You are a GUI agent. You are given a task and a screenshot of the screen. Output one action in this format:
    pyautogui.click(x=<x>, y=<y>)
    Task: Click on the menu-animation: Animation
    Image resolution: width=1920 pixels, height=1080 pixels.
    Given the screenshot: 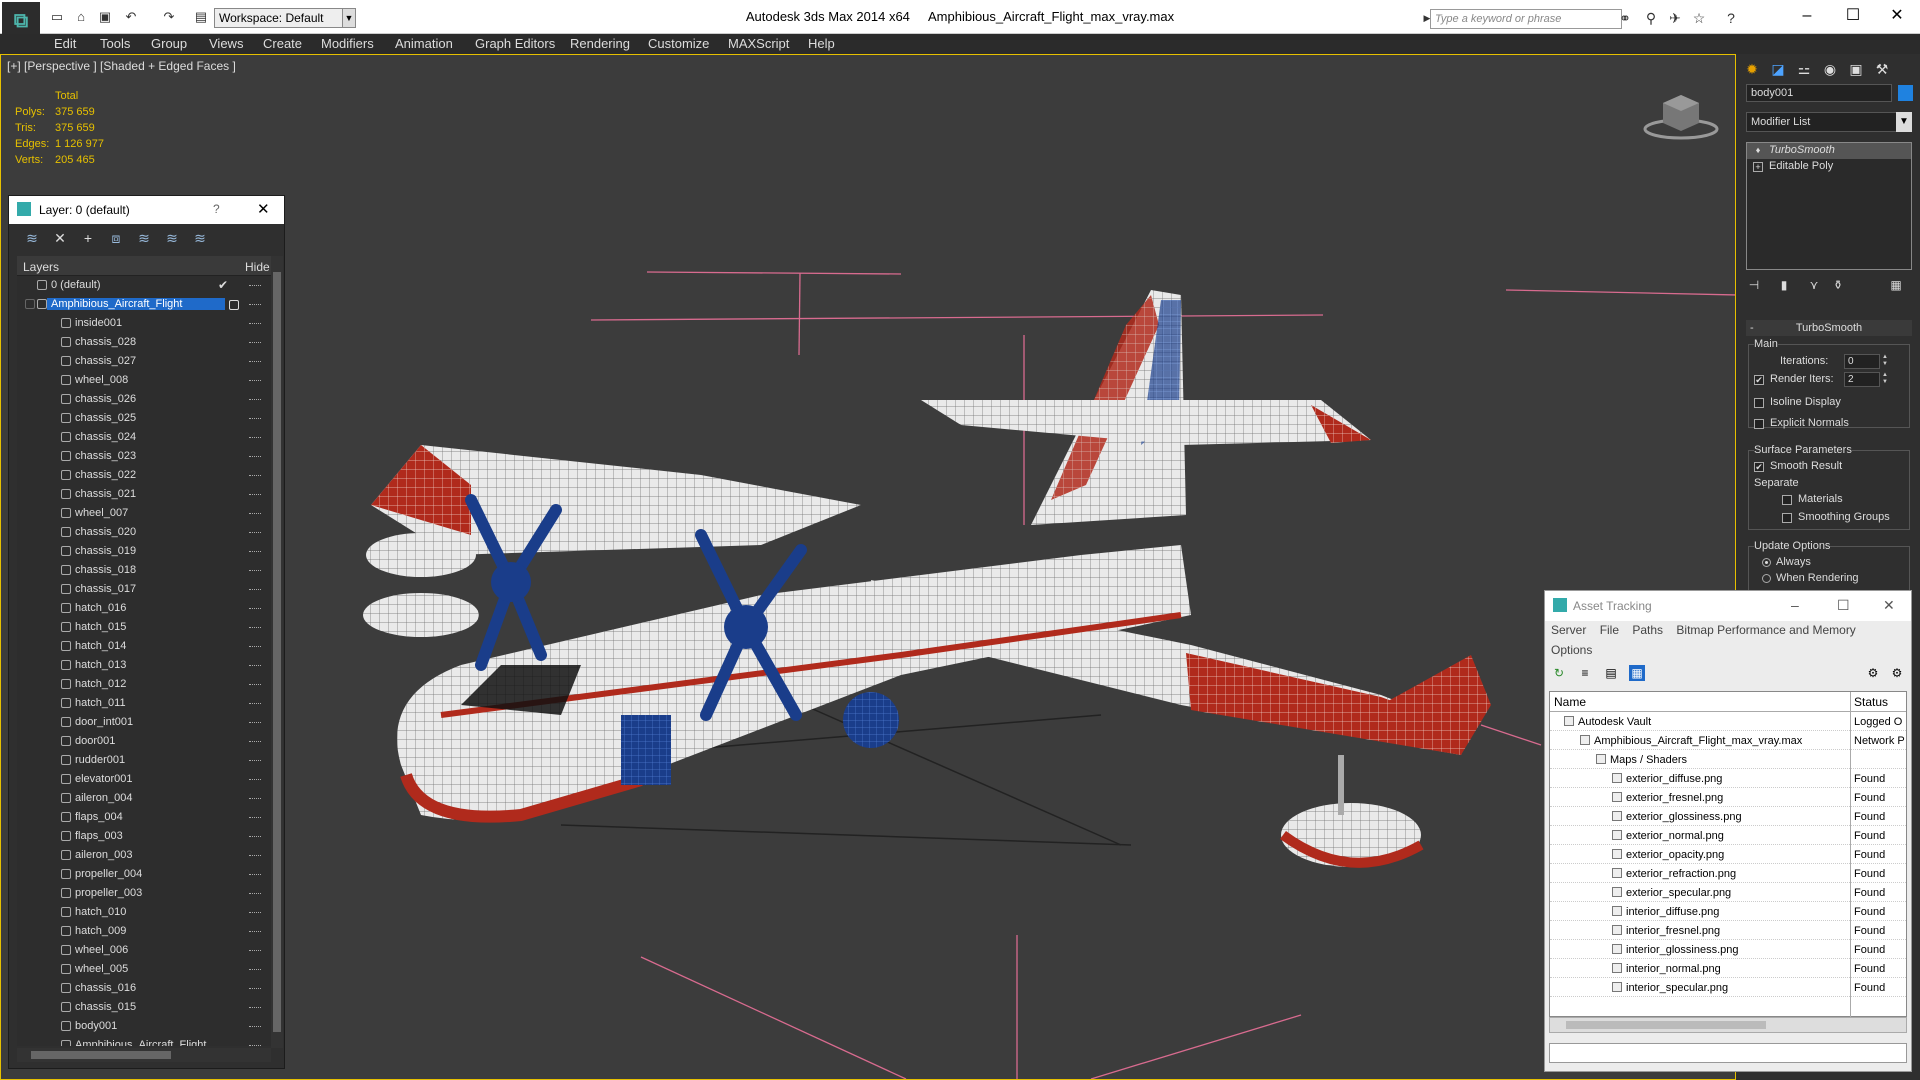 What is the action you would take?
    pyautogui.click(x=424, y=43)
    